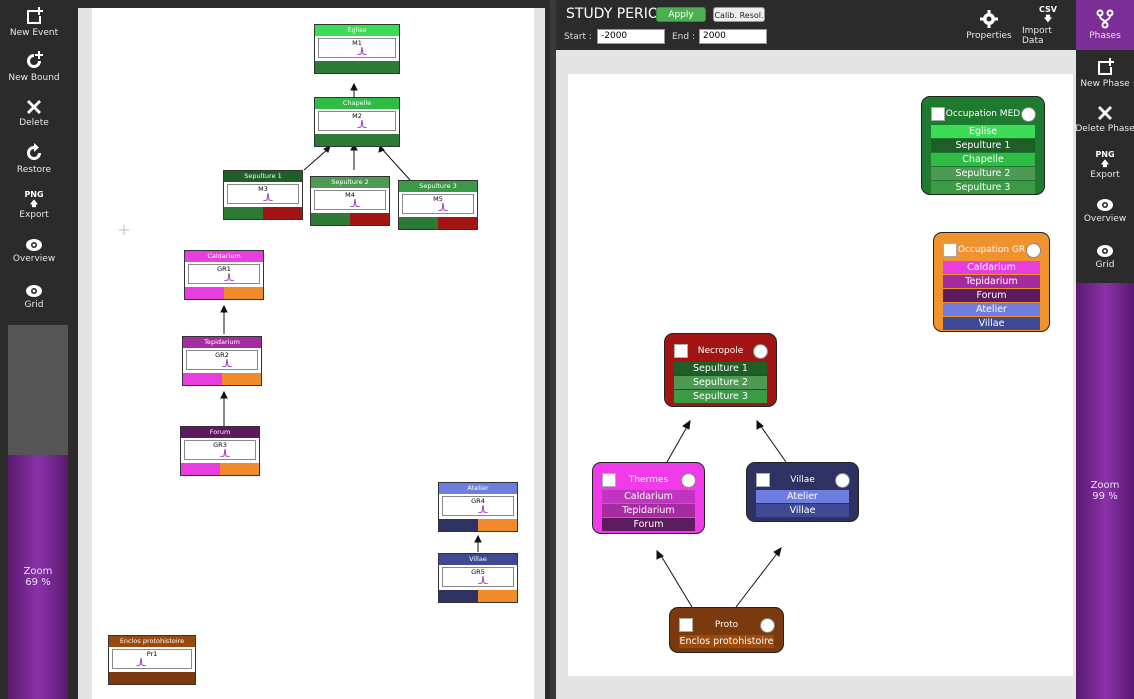 Image resolution: width=1134 pixels, height=699 pixels. What do you see at coordinates (726, 630) in the screenshot?
I see `phase-node-proto: Proto Enclos protohistoire` at bounding box center [726, 630].